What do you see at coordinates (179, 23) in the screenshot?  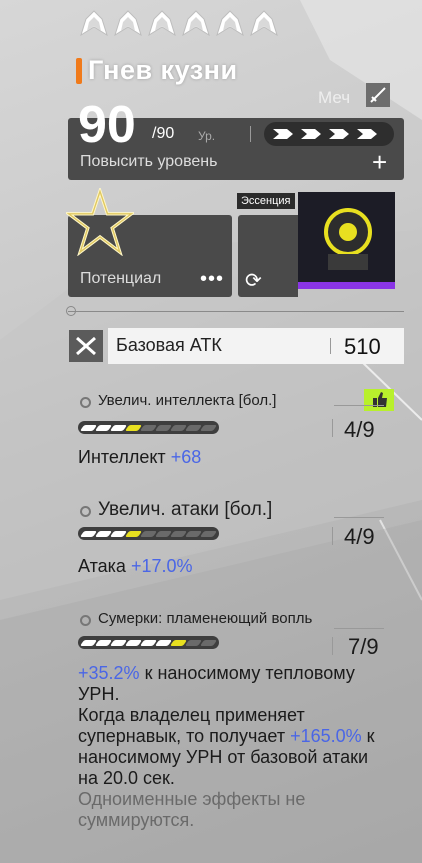 I see `rarity-stars` at bounding box center [179, 23].